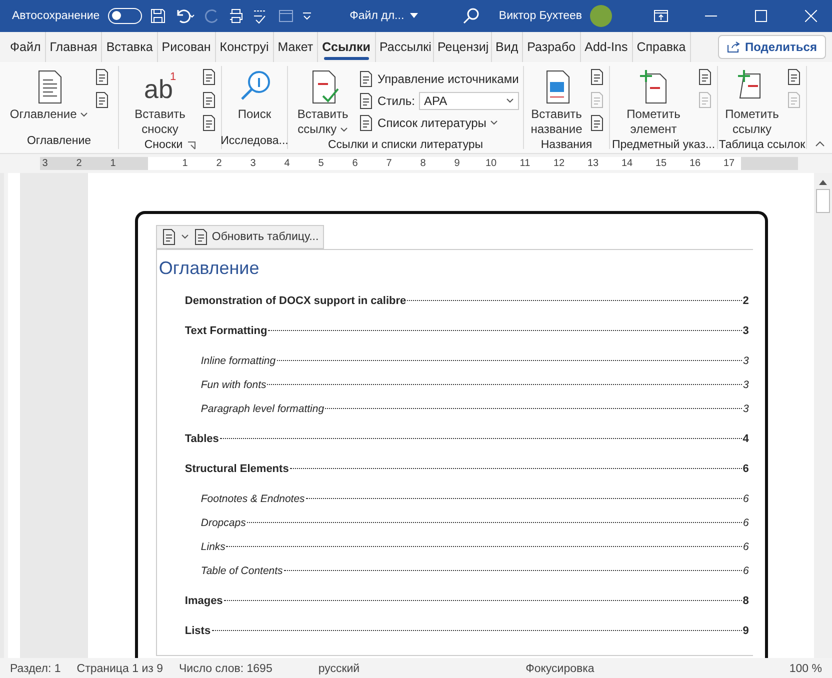 The height and width of the screenshot is (678, 832). What do you see at coordinates (163, 145) in the screenshot?
I see `group-label: Сноски` at bounding box center [163, 145].